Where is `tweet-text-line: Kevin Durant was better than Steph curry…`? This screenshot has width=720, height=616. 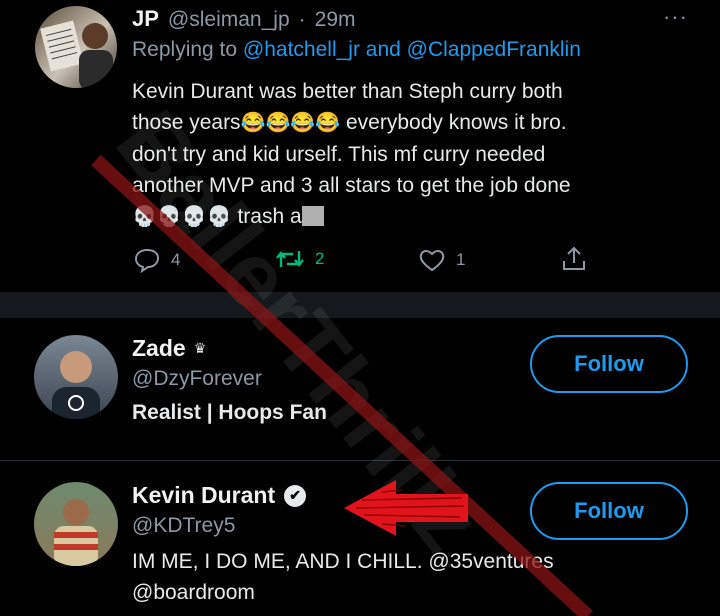
tweet-text-line: Kevin Durant was better than Steph curry… is located at coordinates (347, 91).